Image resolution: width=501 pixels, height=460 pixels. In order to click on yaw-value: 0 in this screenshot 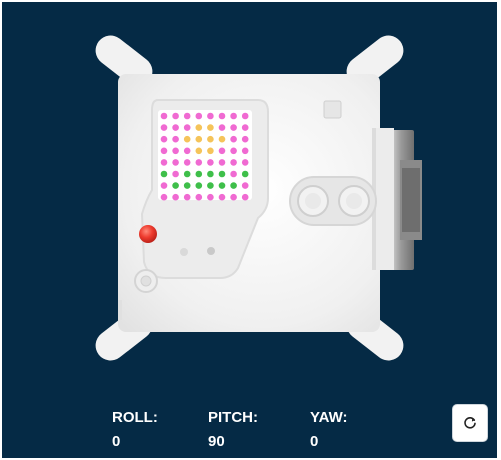, I will do `click(314, 441)`.